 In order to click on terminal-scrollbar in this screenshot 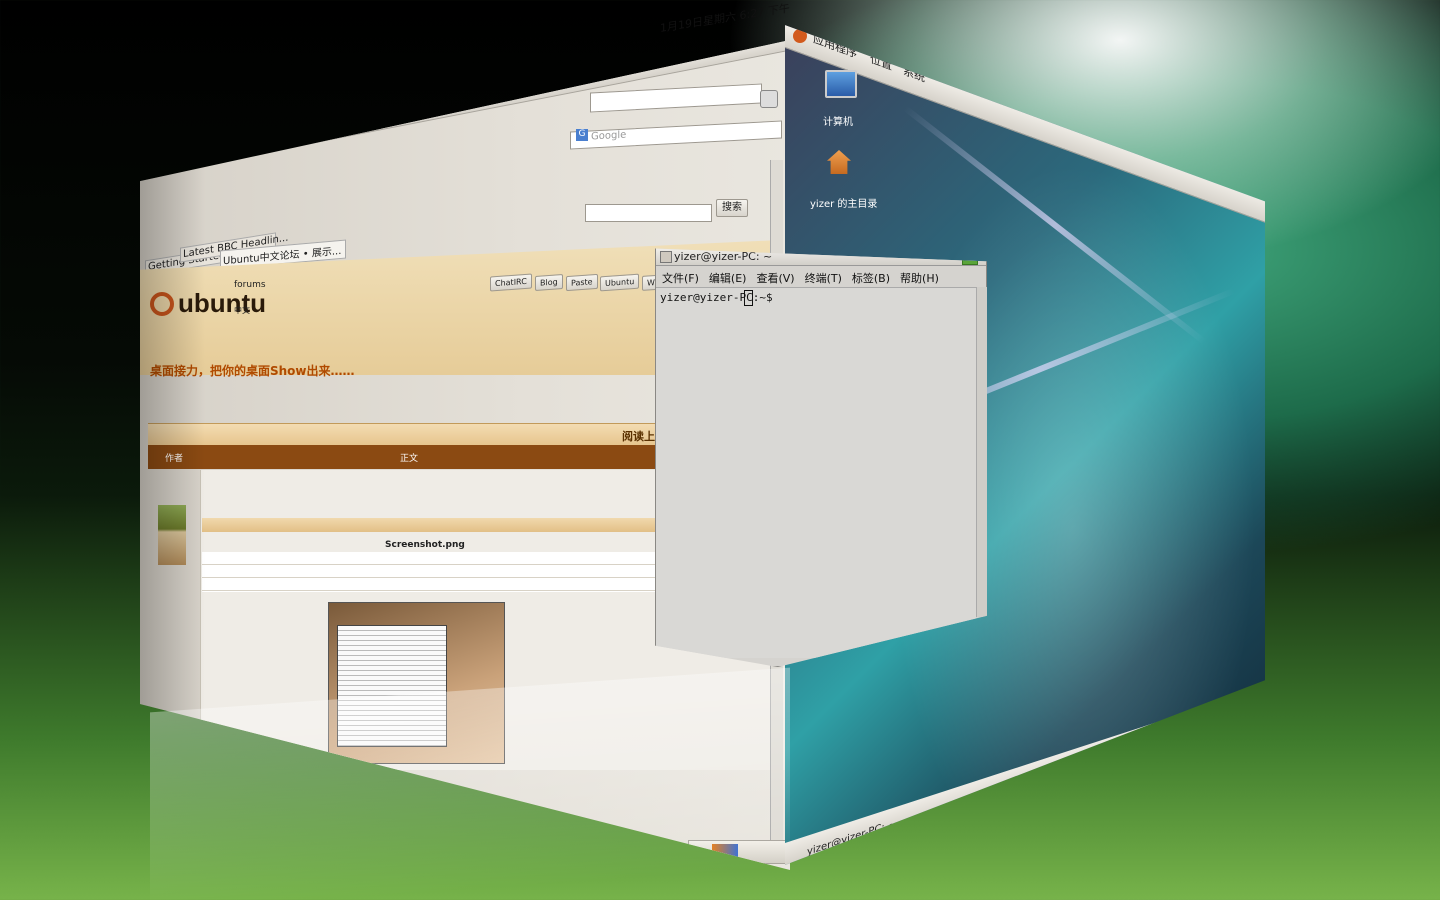, I will do `click(981, 452)`.